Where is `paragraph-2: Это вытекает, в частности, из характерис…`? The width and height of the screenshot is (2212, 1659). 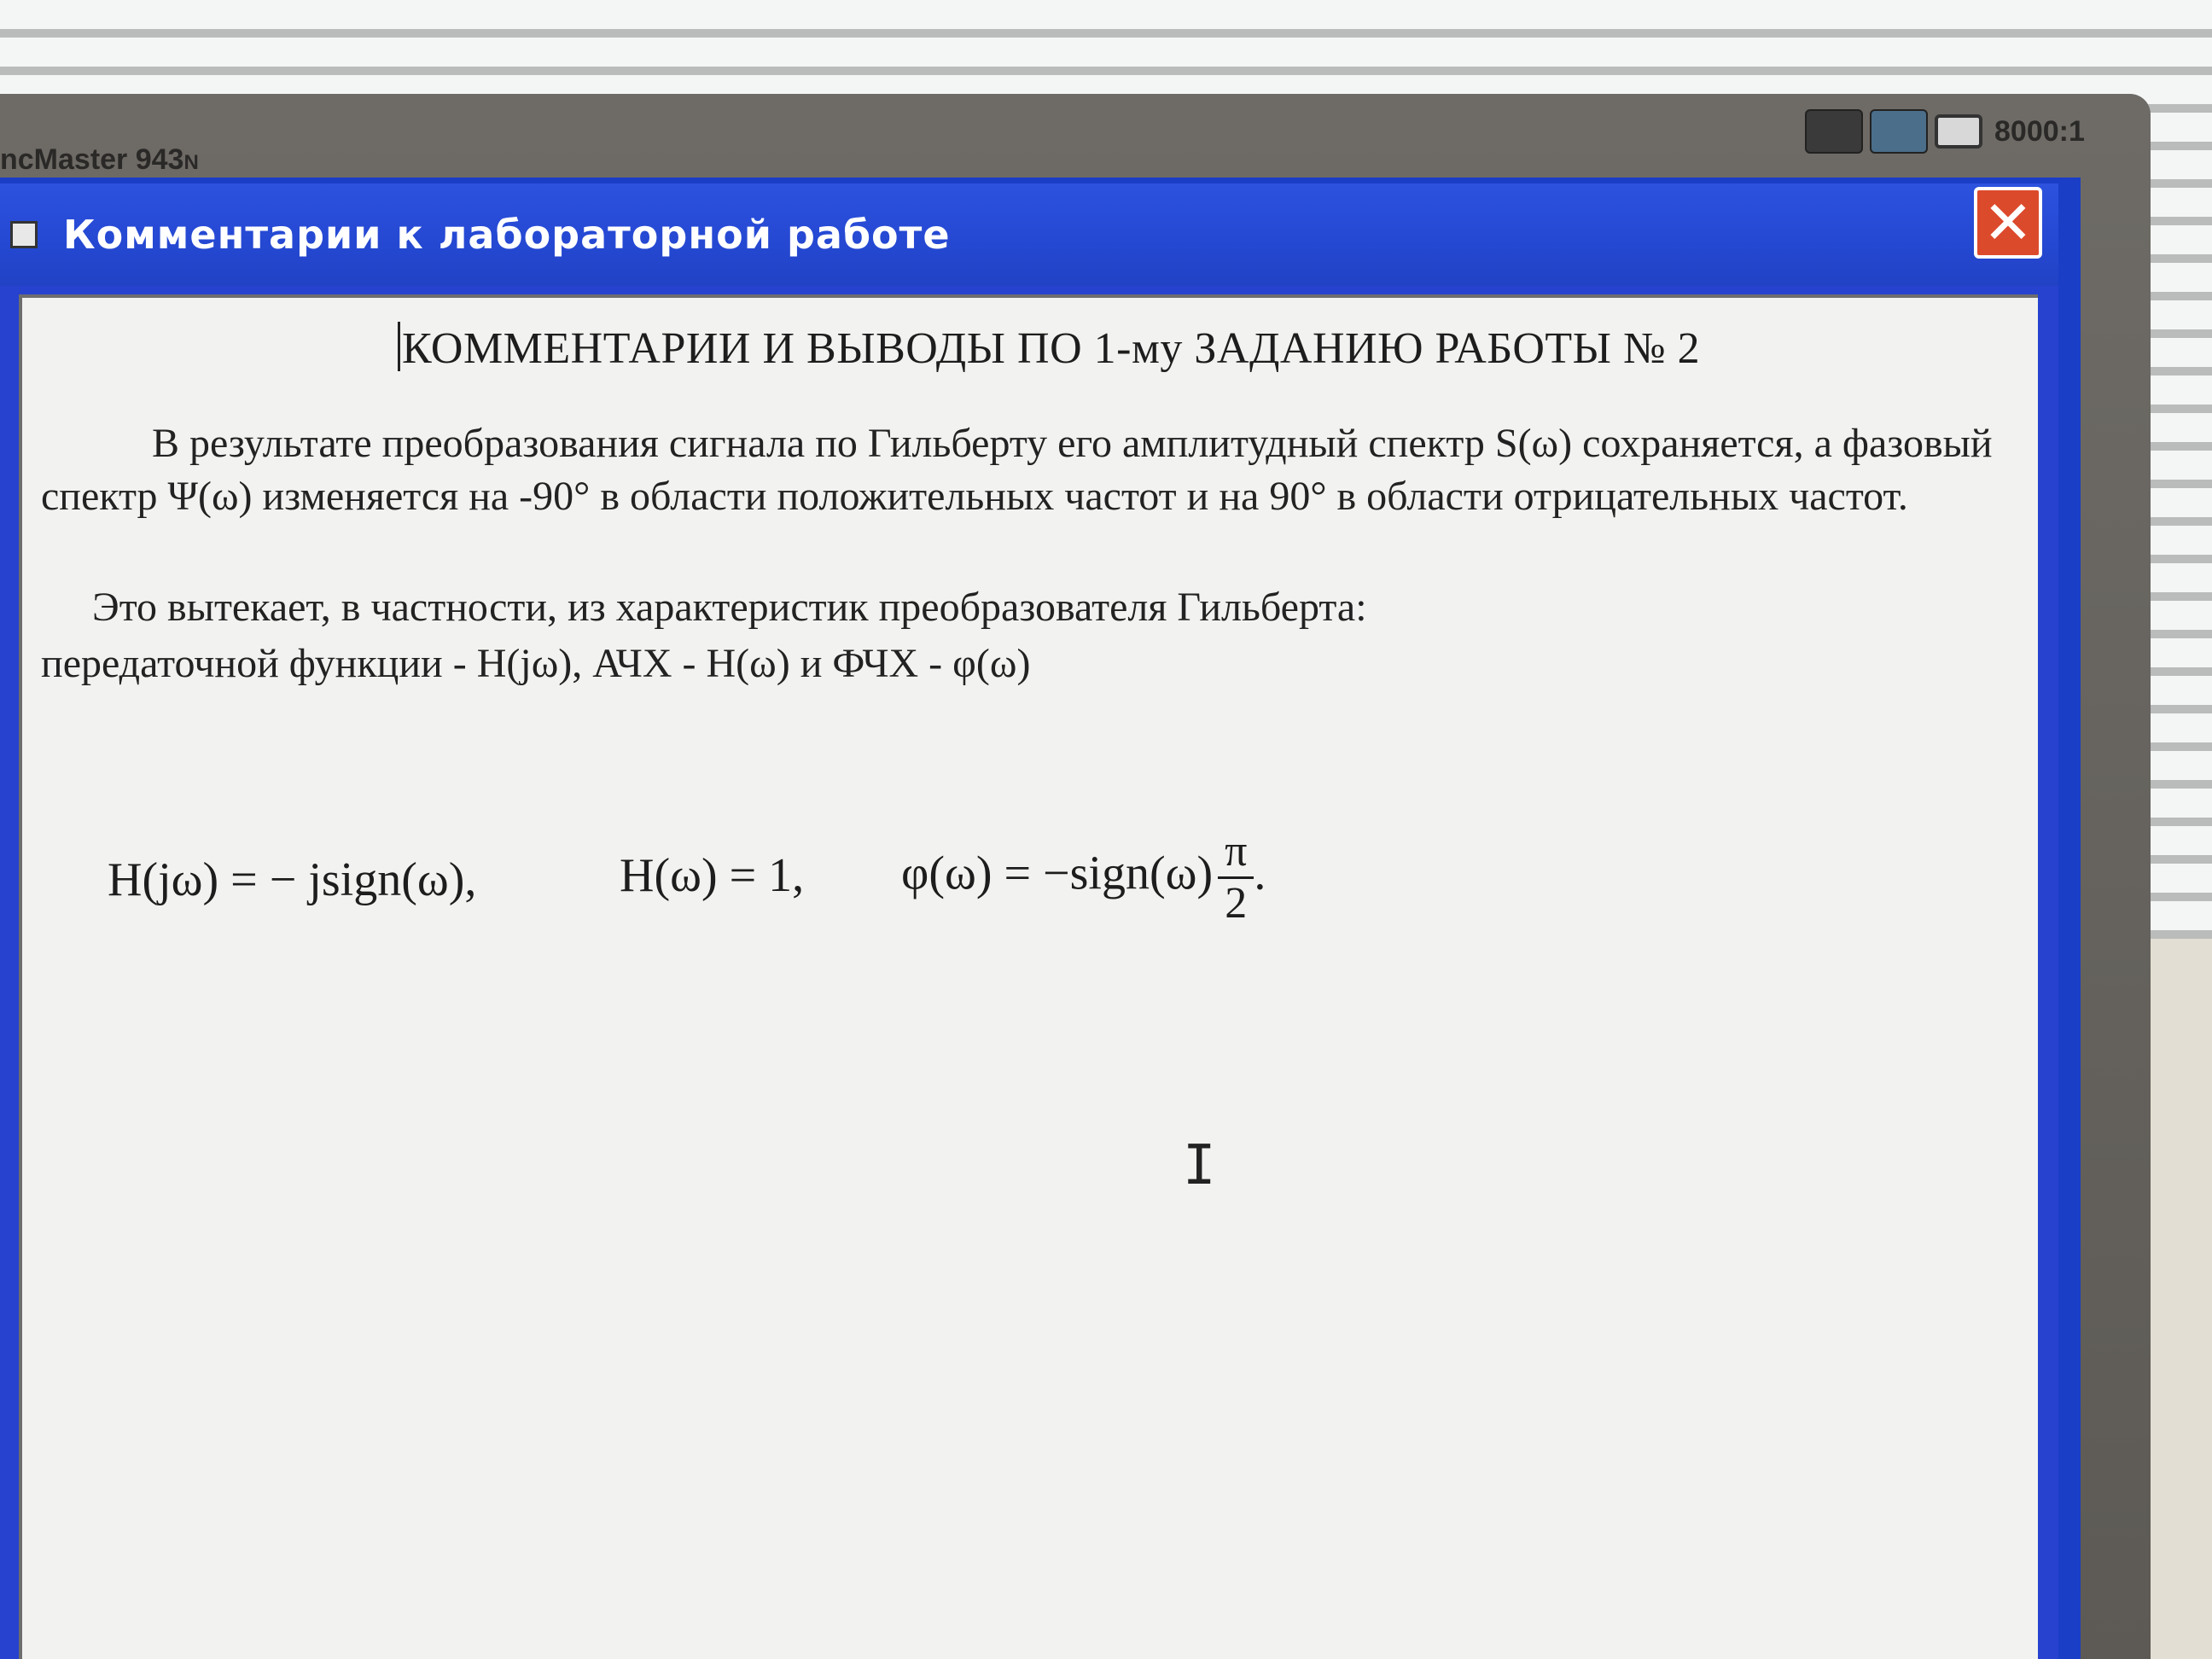 paragraph-2: Это вытекает, в частности, из характерис… is located at coordinates (729, 607).